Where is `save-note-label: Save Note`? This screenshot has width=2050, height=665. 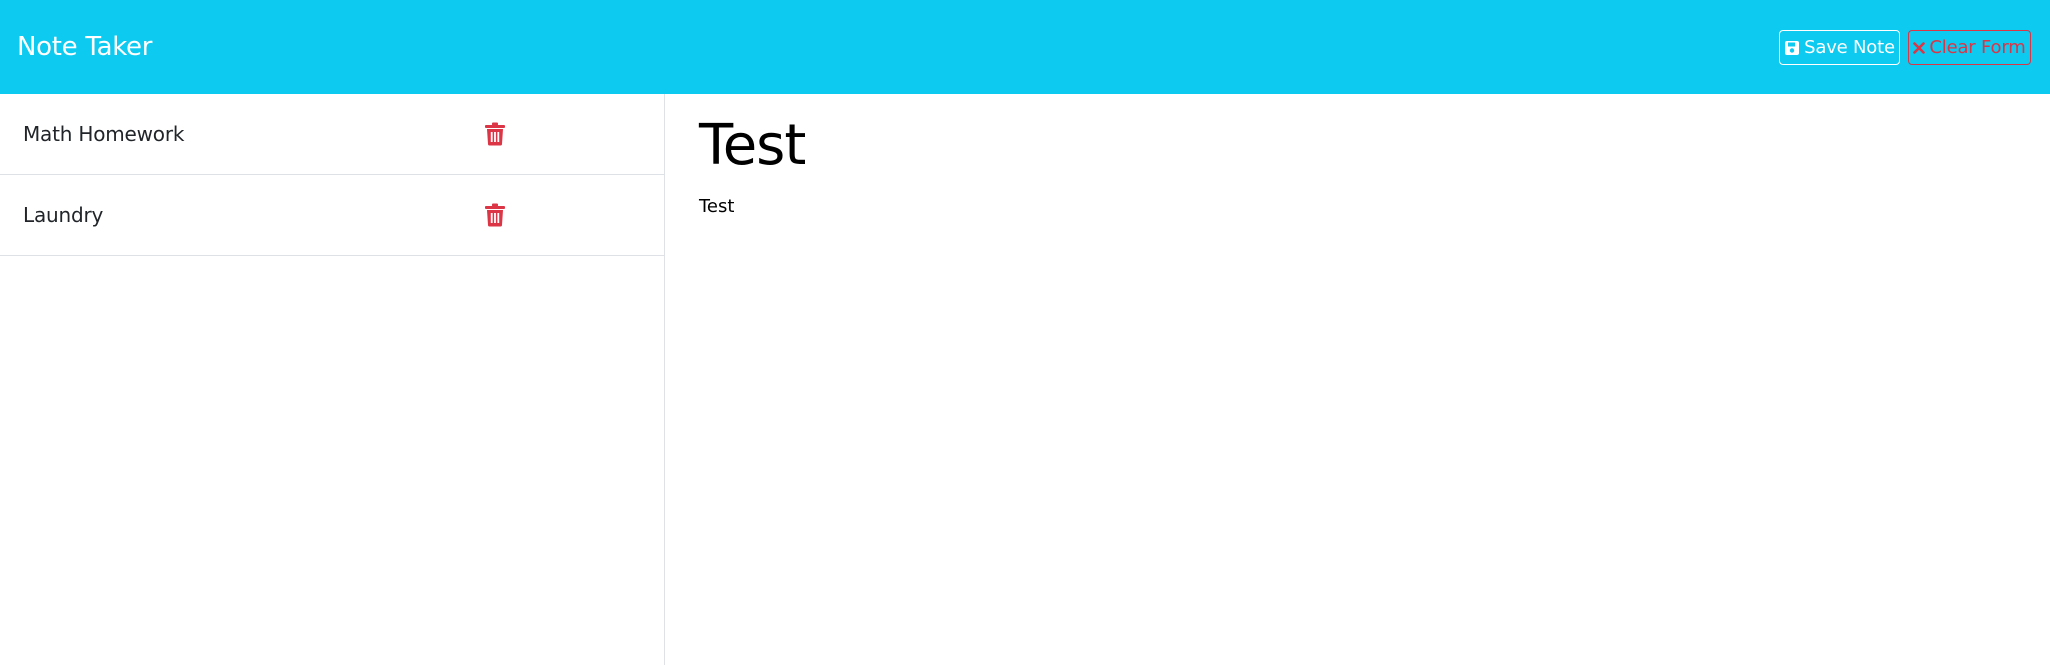
save-note-label: Save Note is located at coordinates (1849, 47).